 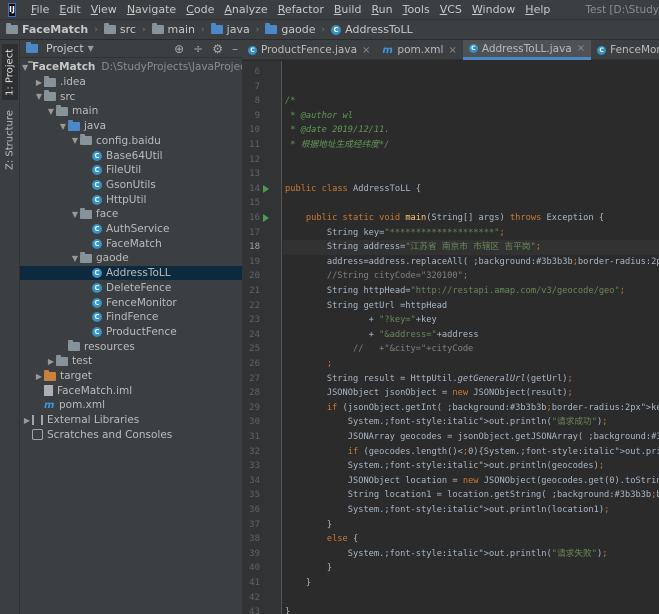 I want to click on code-line: + "&address="+address, so click(x=471, y=335).